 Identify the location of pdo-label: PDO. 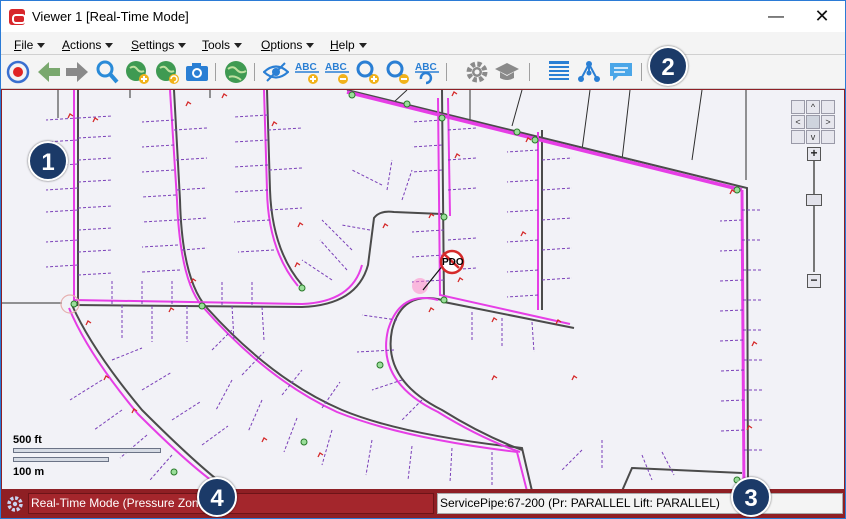
(453, 262).